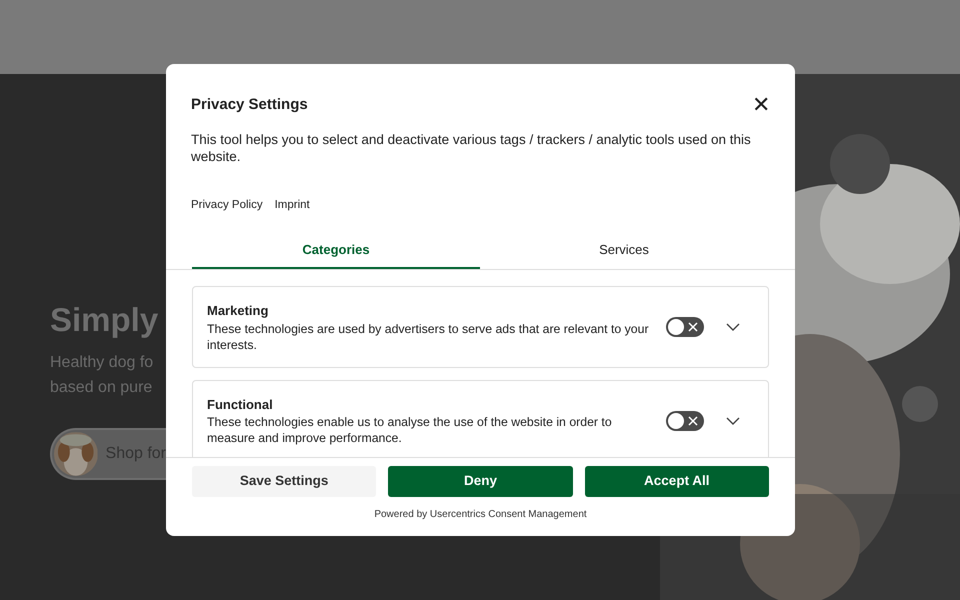 The width and height of the screenshot is (960, 600). Describe the element at coordinates (410, 430) in the screenshot. I see `category-description: These technologies enable us to analyse the use of the website in order to measure and improve performance.` at that location.